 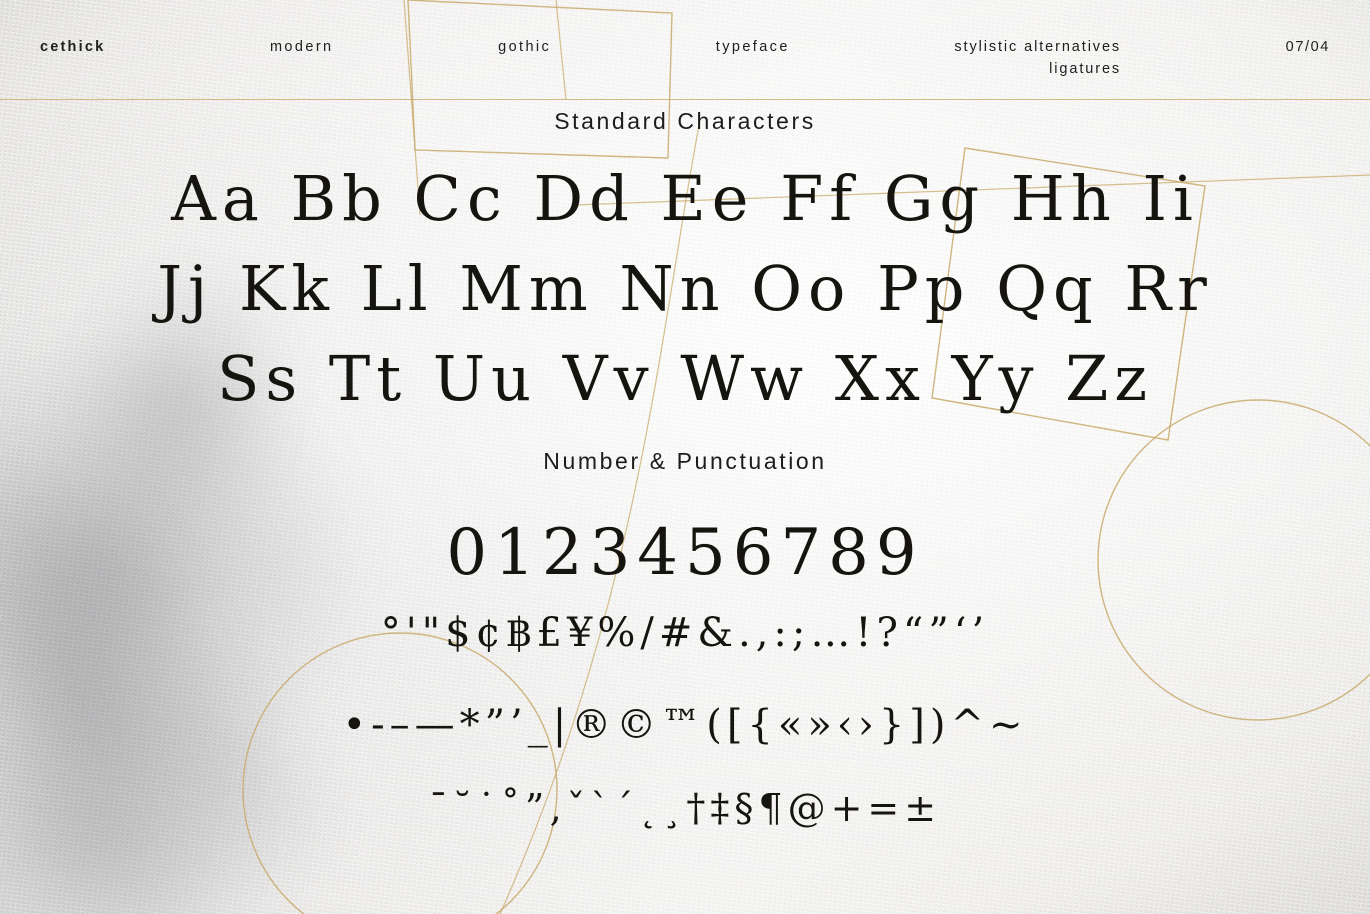 I want to click on alphabet-row-2: Jj Kk Ll Mm Nn Oo Pp Qq Rr, so click(x=685, y=289).